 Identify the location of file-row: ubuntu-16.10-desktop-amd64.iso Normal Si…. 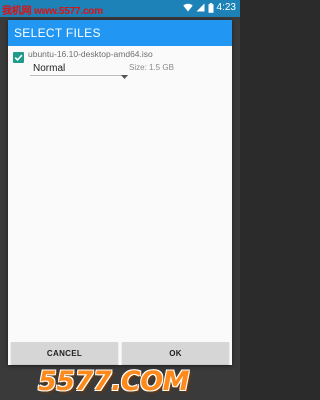
(120, 69).